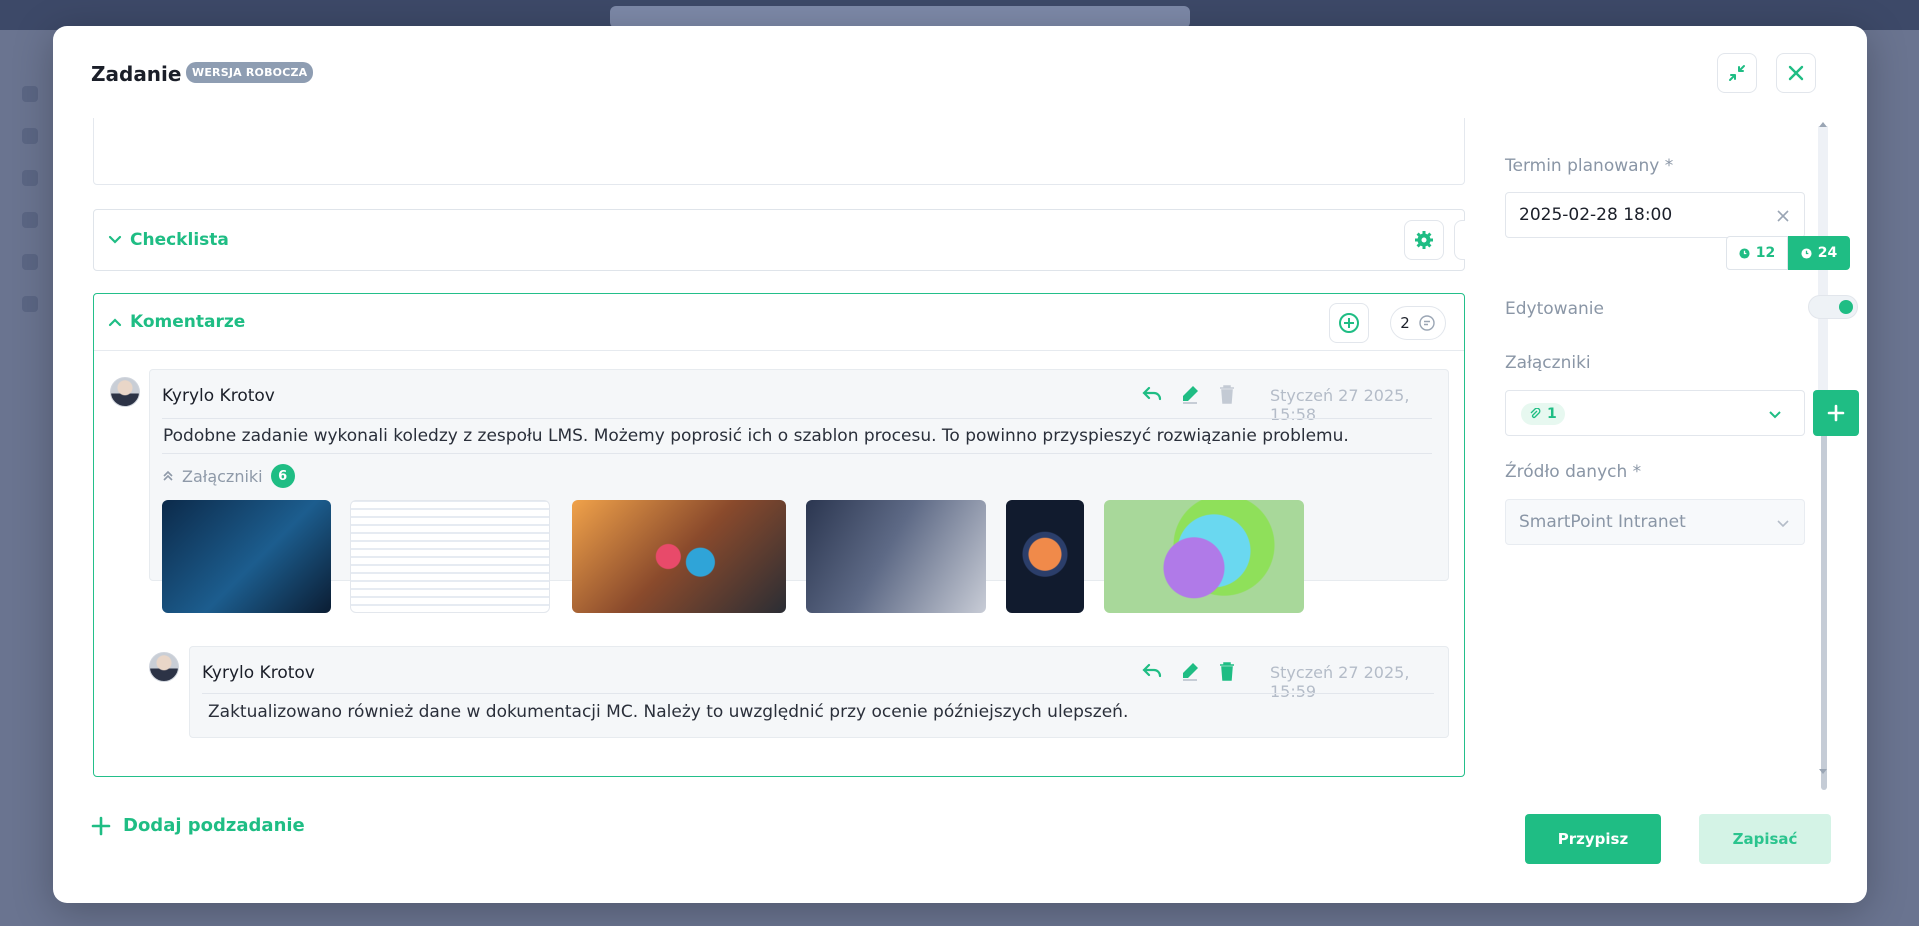 This screenshot has height=926, width=1919. Describe the element at coordinates (1405, 323) in the screenshot. I see `comment-count-value: 2` at that location.